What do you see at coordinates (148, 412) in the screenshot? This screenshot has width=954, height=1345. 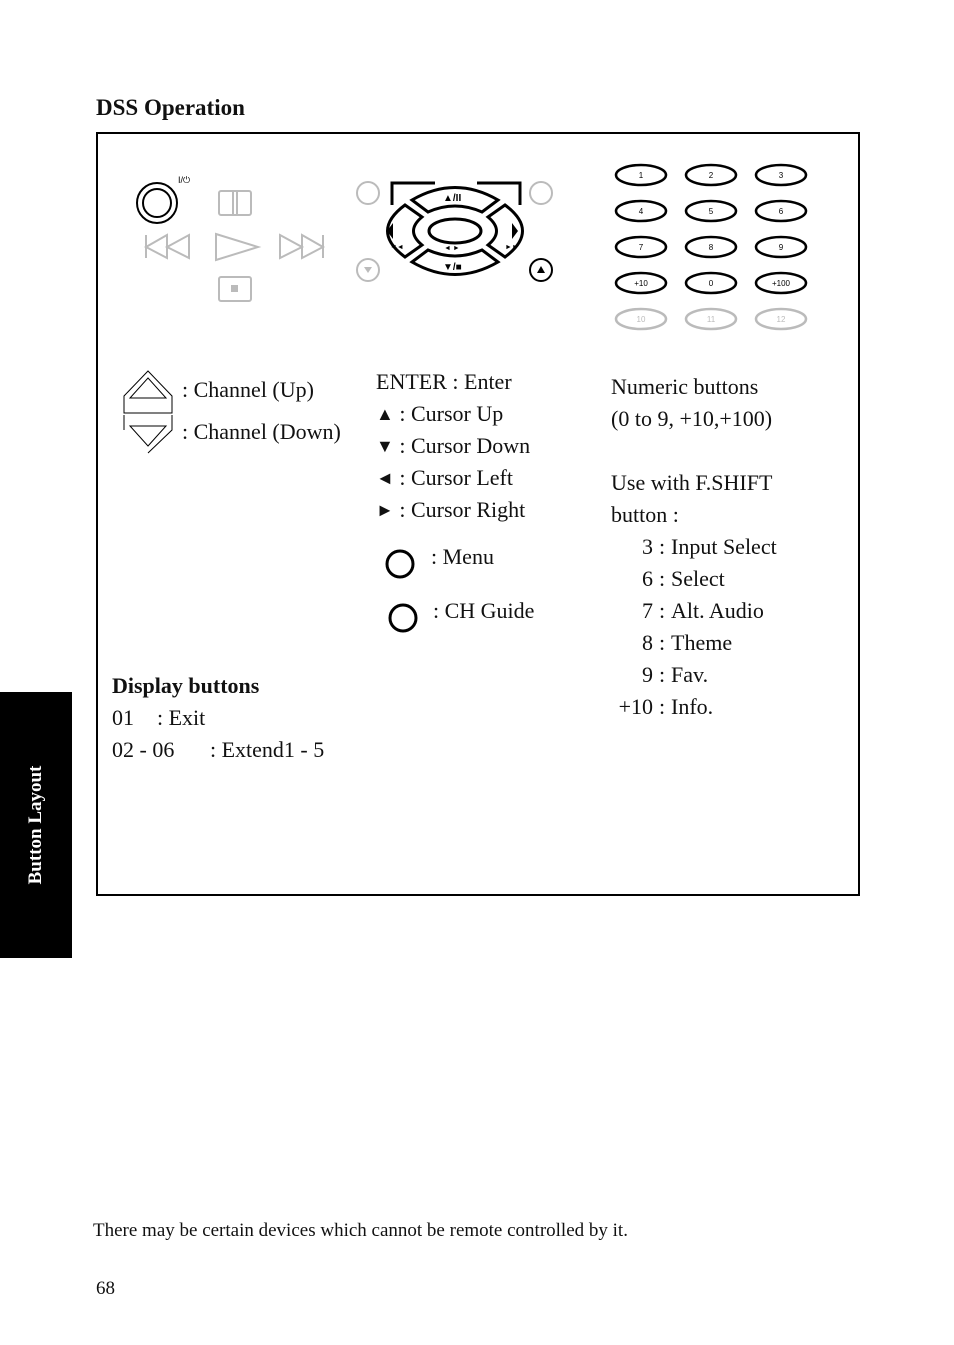 I see `channel-rocker-icon` at bounding box center [148, 412].